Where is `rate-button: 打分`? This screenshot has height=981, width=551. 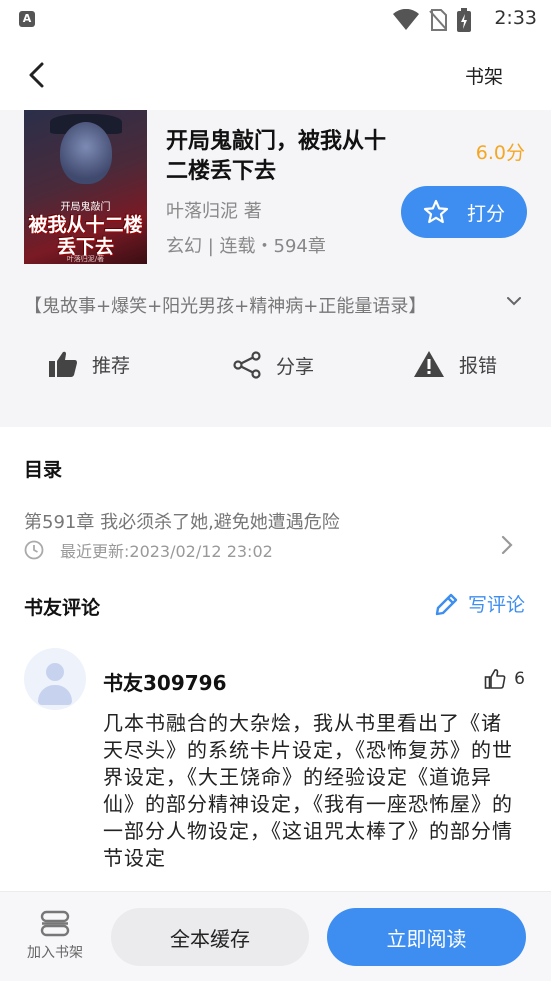
rate-button: 打分 is located at coordinates (464, 212).